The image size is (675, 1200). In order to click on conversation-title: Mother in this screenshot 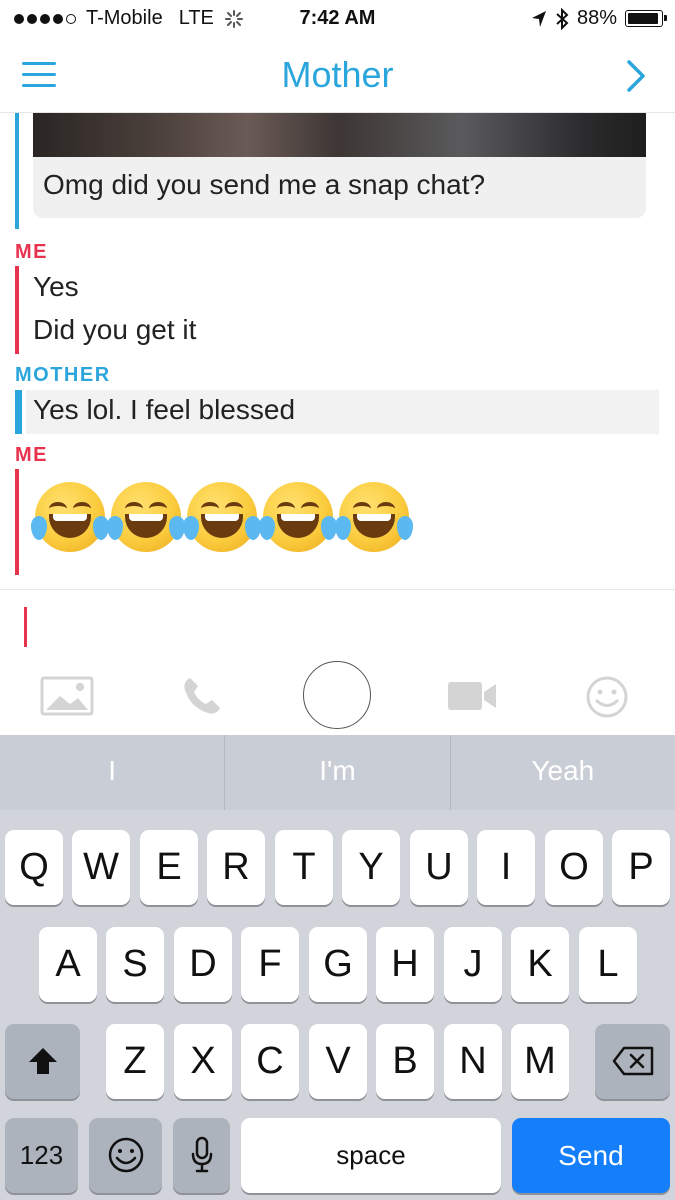, I will do `click(337, 74)`.